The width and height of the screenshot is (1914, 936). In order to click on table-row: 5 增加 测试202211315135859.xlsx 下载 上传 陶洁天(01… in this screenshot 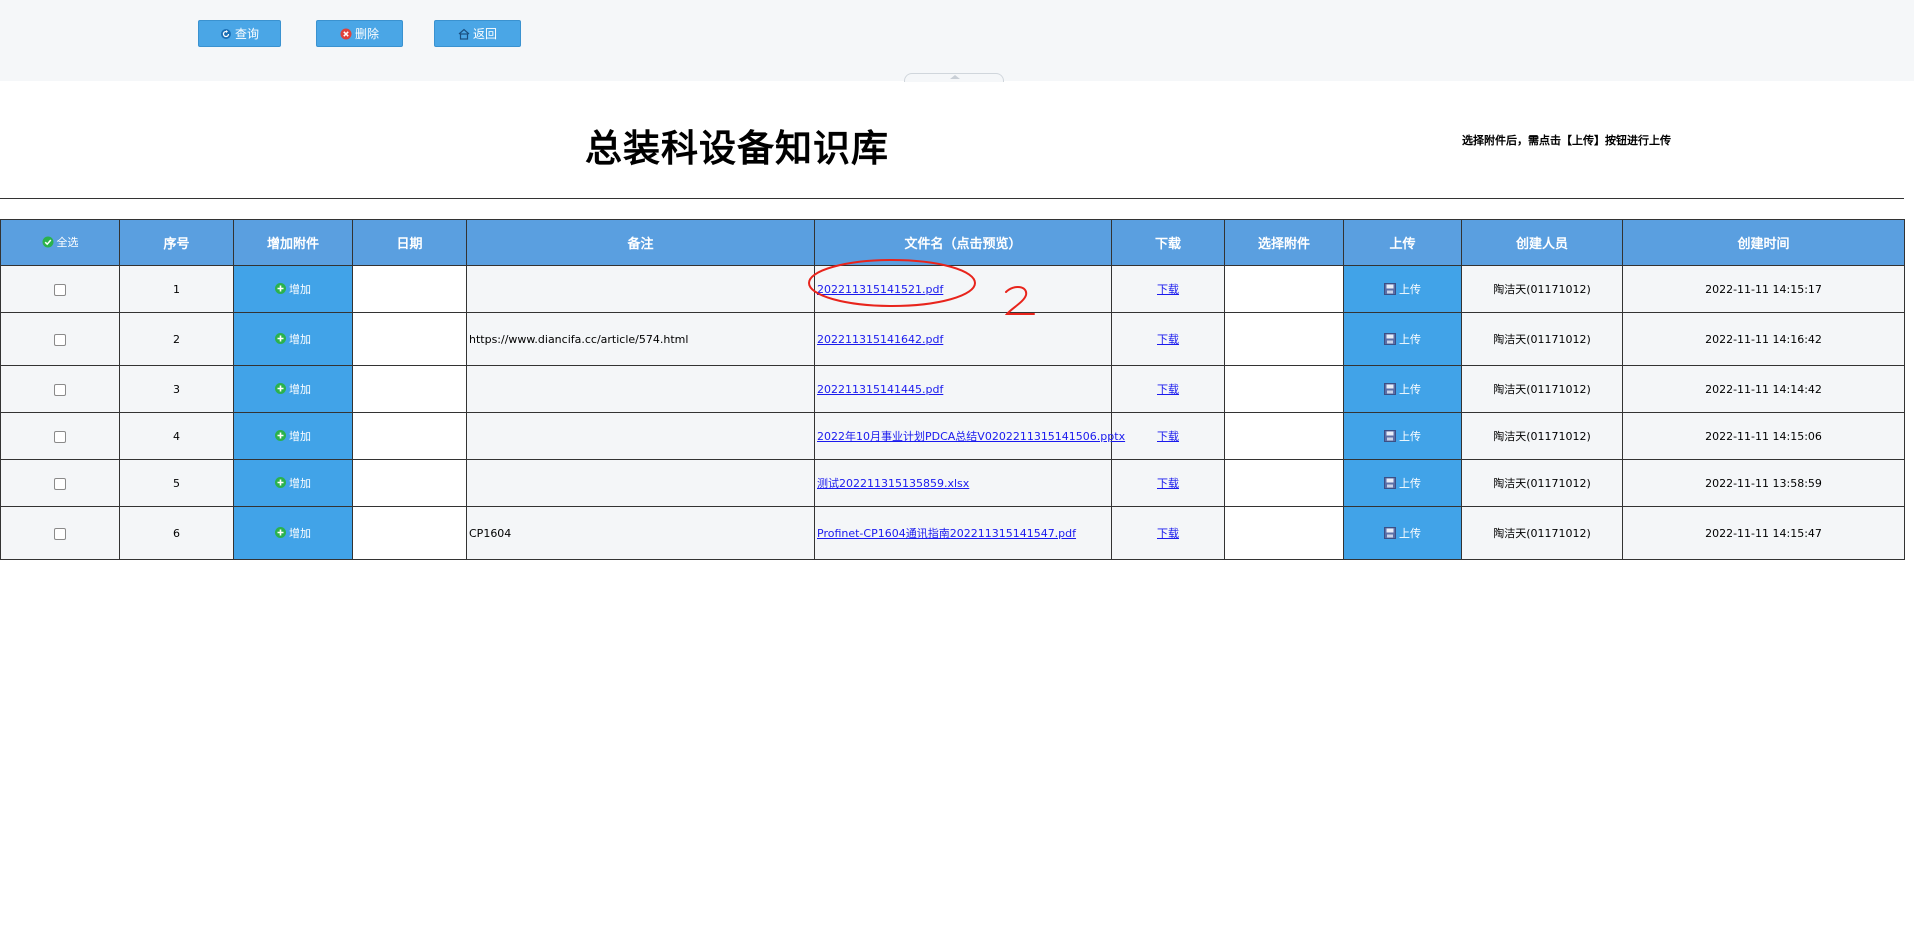, I will do `click(952, 483)`.